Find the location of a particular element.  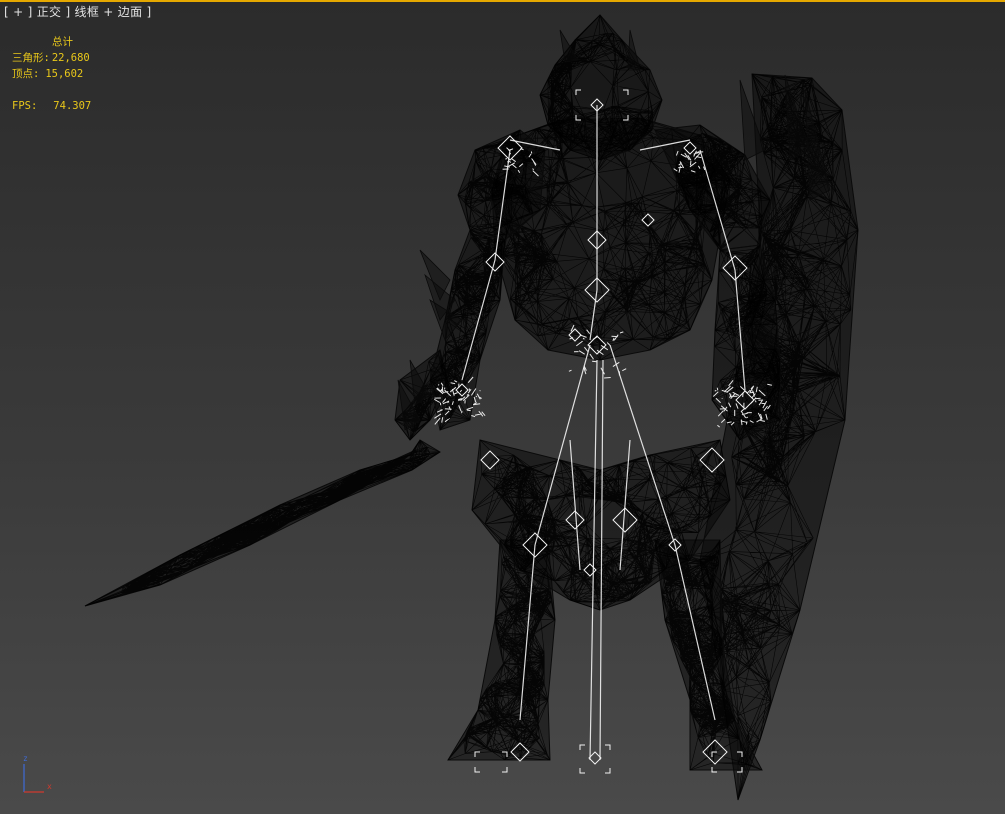

x-axis-label: x is located at coordinates (49, 786).